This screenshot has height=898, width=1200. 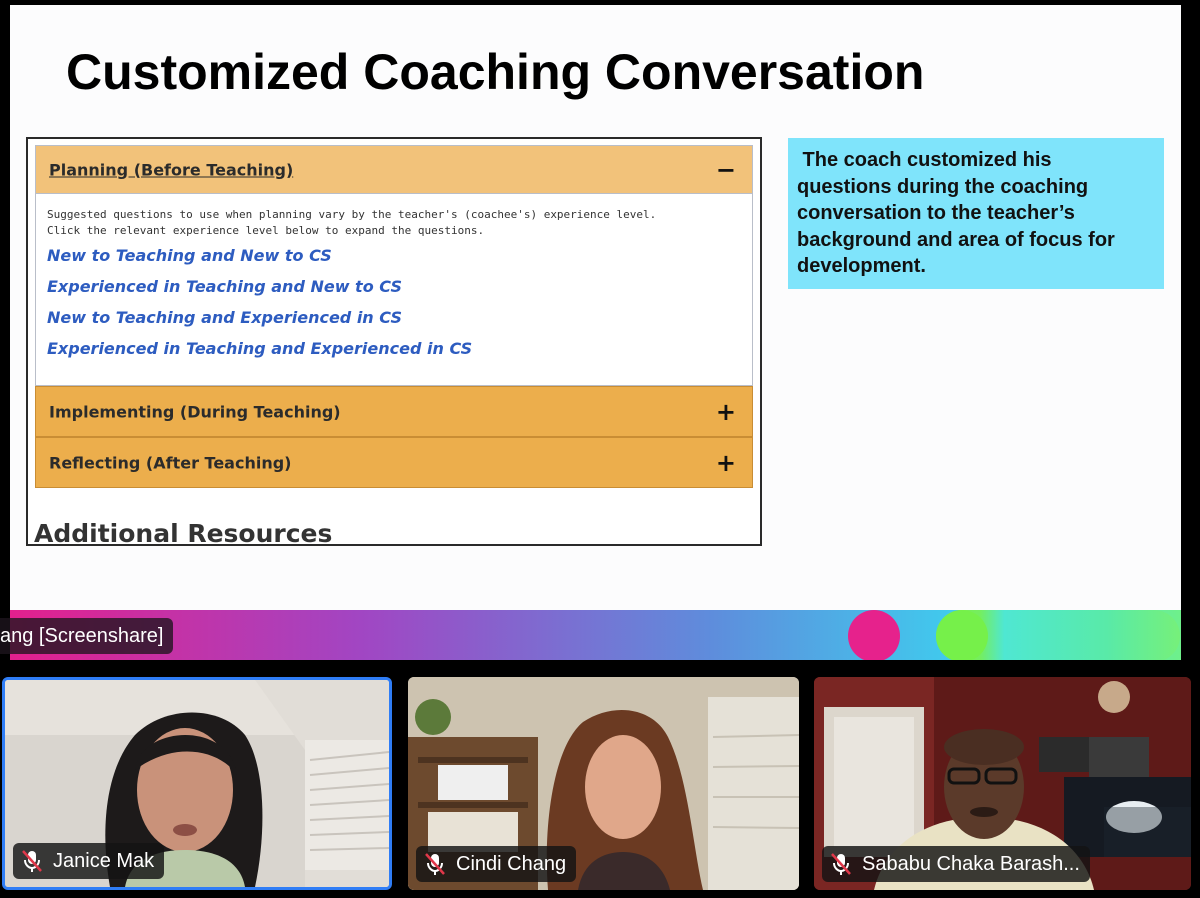 I want to click on accordion-planning-label: Planning (Before Teaching), so click(x=171, y=169).